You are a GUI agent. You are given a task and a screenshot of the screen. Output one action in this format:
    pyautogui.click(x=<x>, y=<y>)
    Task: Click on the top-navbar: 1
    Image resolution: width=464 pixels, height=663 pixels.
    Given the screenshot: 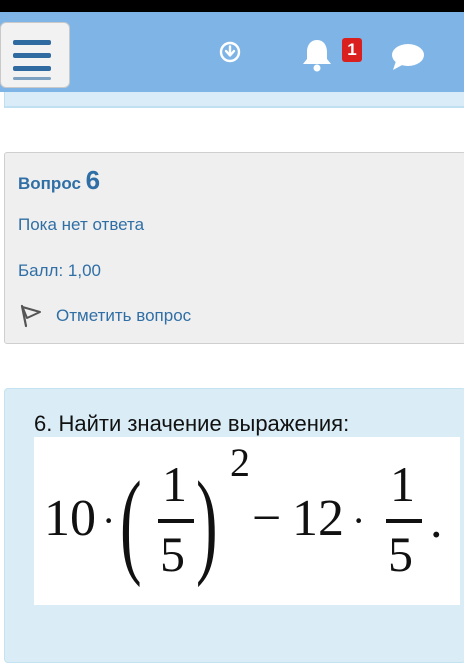 What is the action you would take?
    pyautogui.click(x=232, y=52)
    